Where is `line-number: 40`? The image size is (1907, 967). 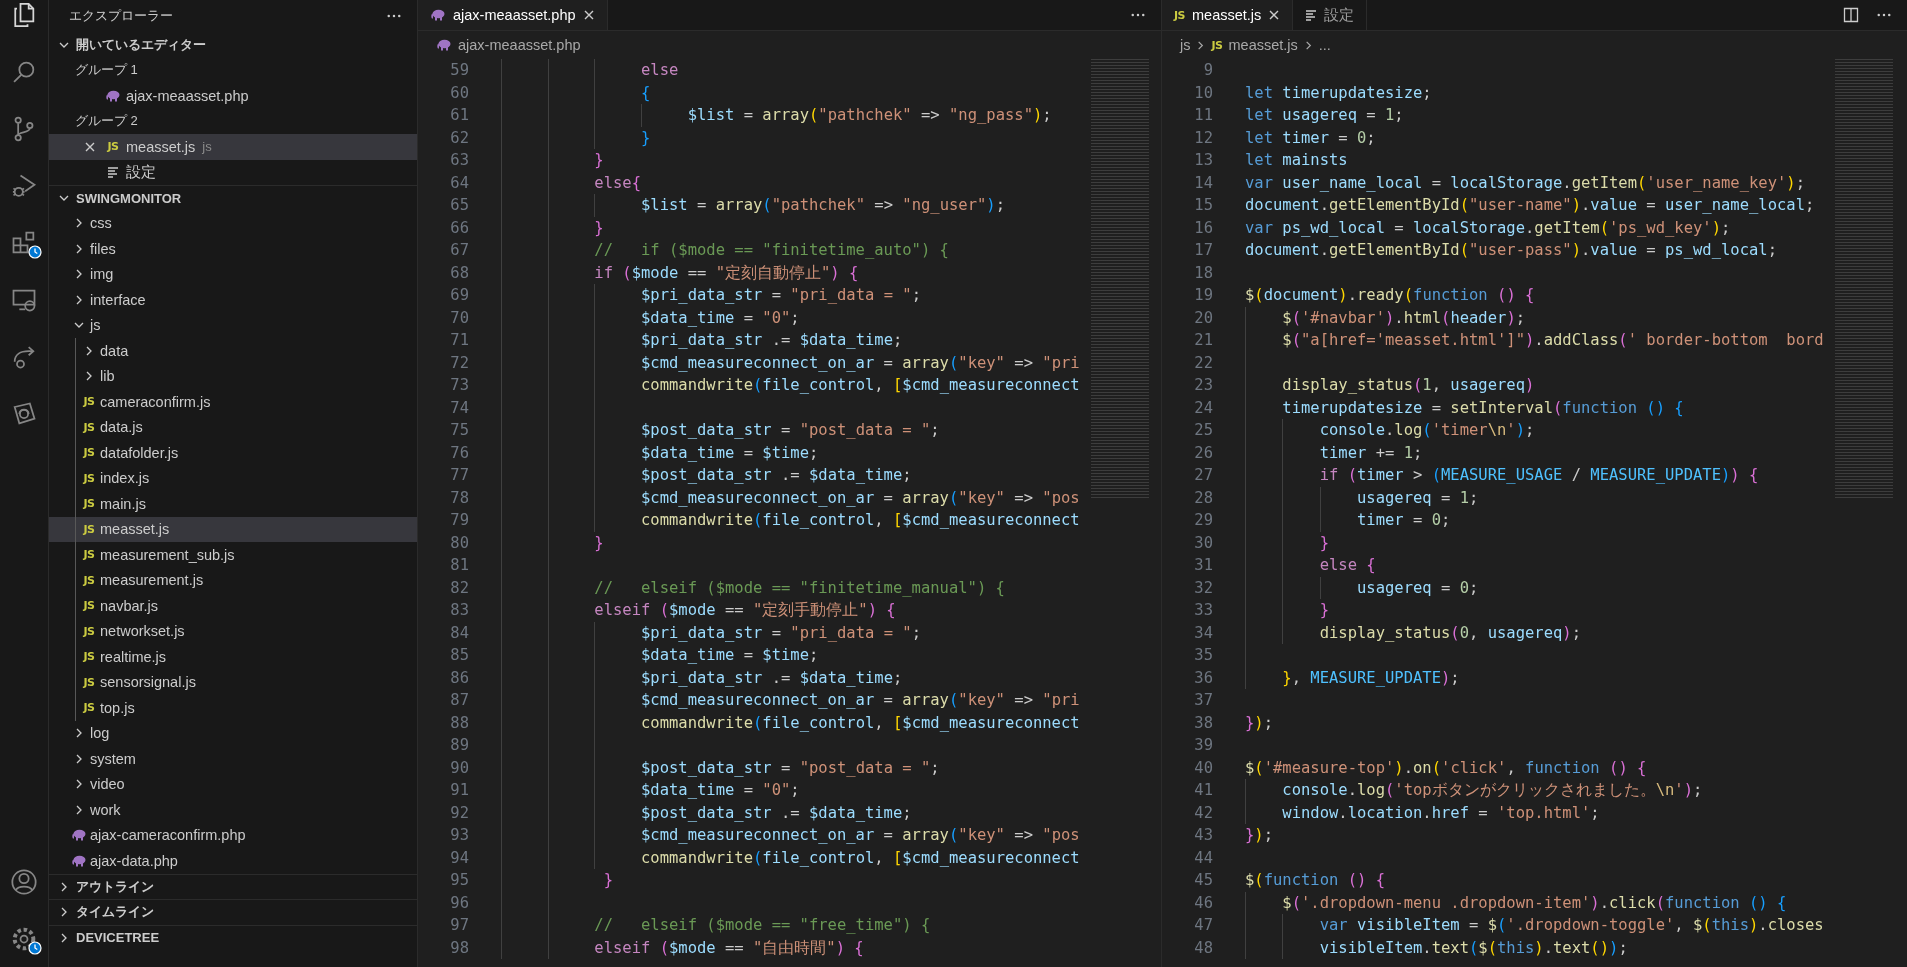 line-number: 40 is located at coordinates (1203, 768).